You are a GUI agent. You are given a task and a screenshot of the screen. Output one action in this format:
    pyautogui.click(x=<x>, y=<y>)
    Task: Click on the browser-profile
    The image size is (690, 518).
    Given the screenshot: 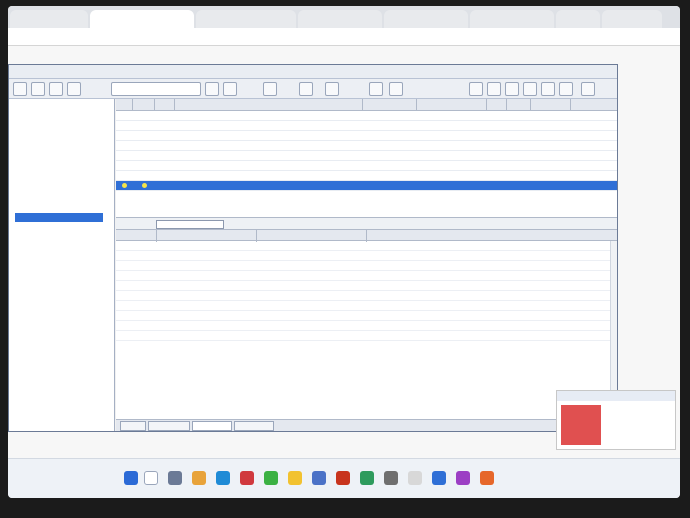 What is the action you would take?
    pyautogui.click(x=632, y=19)
    